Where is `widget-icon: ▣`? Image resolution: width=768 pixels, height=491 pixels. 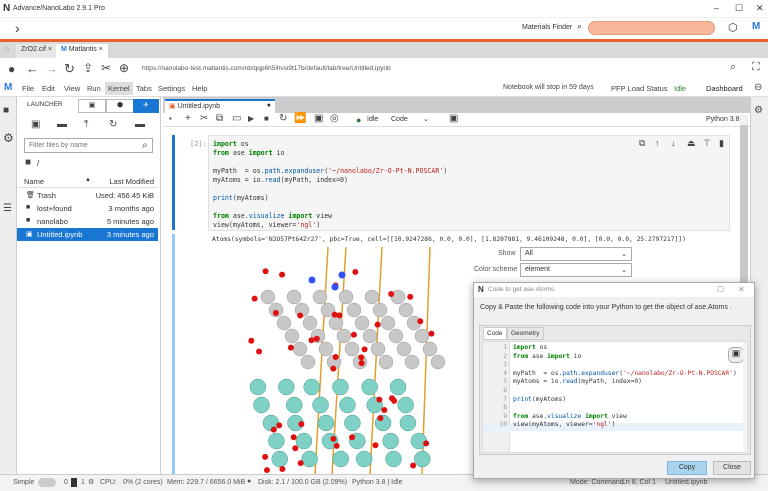 widget-icon: ▣ is located at coordinates (453, 118).